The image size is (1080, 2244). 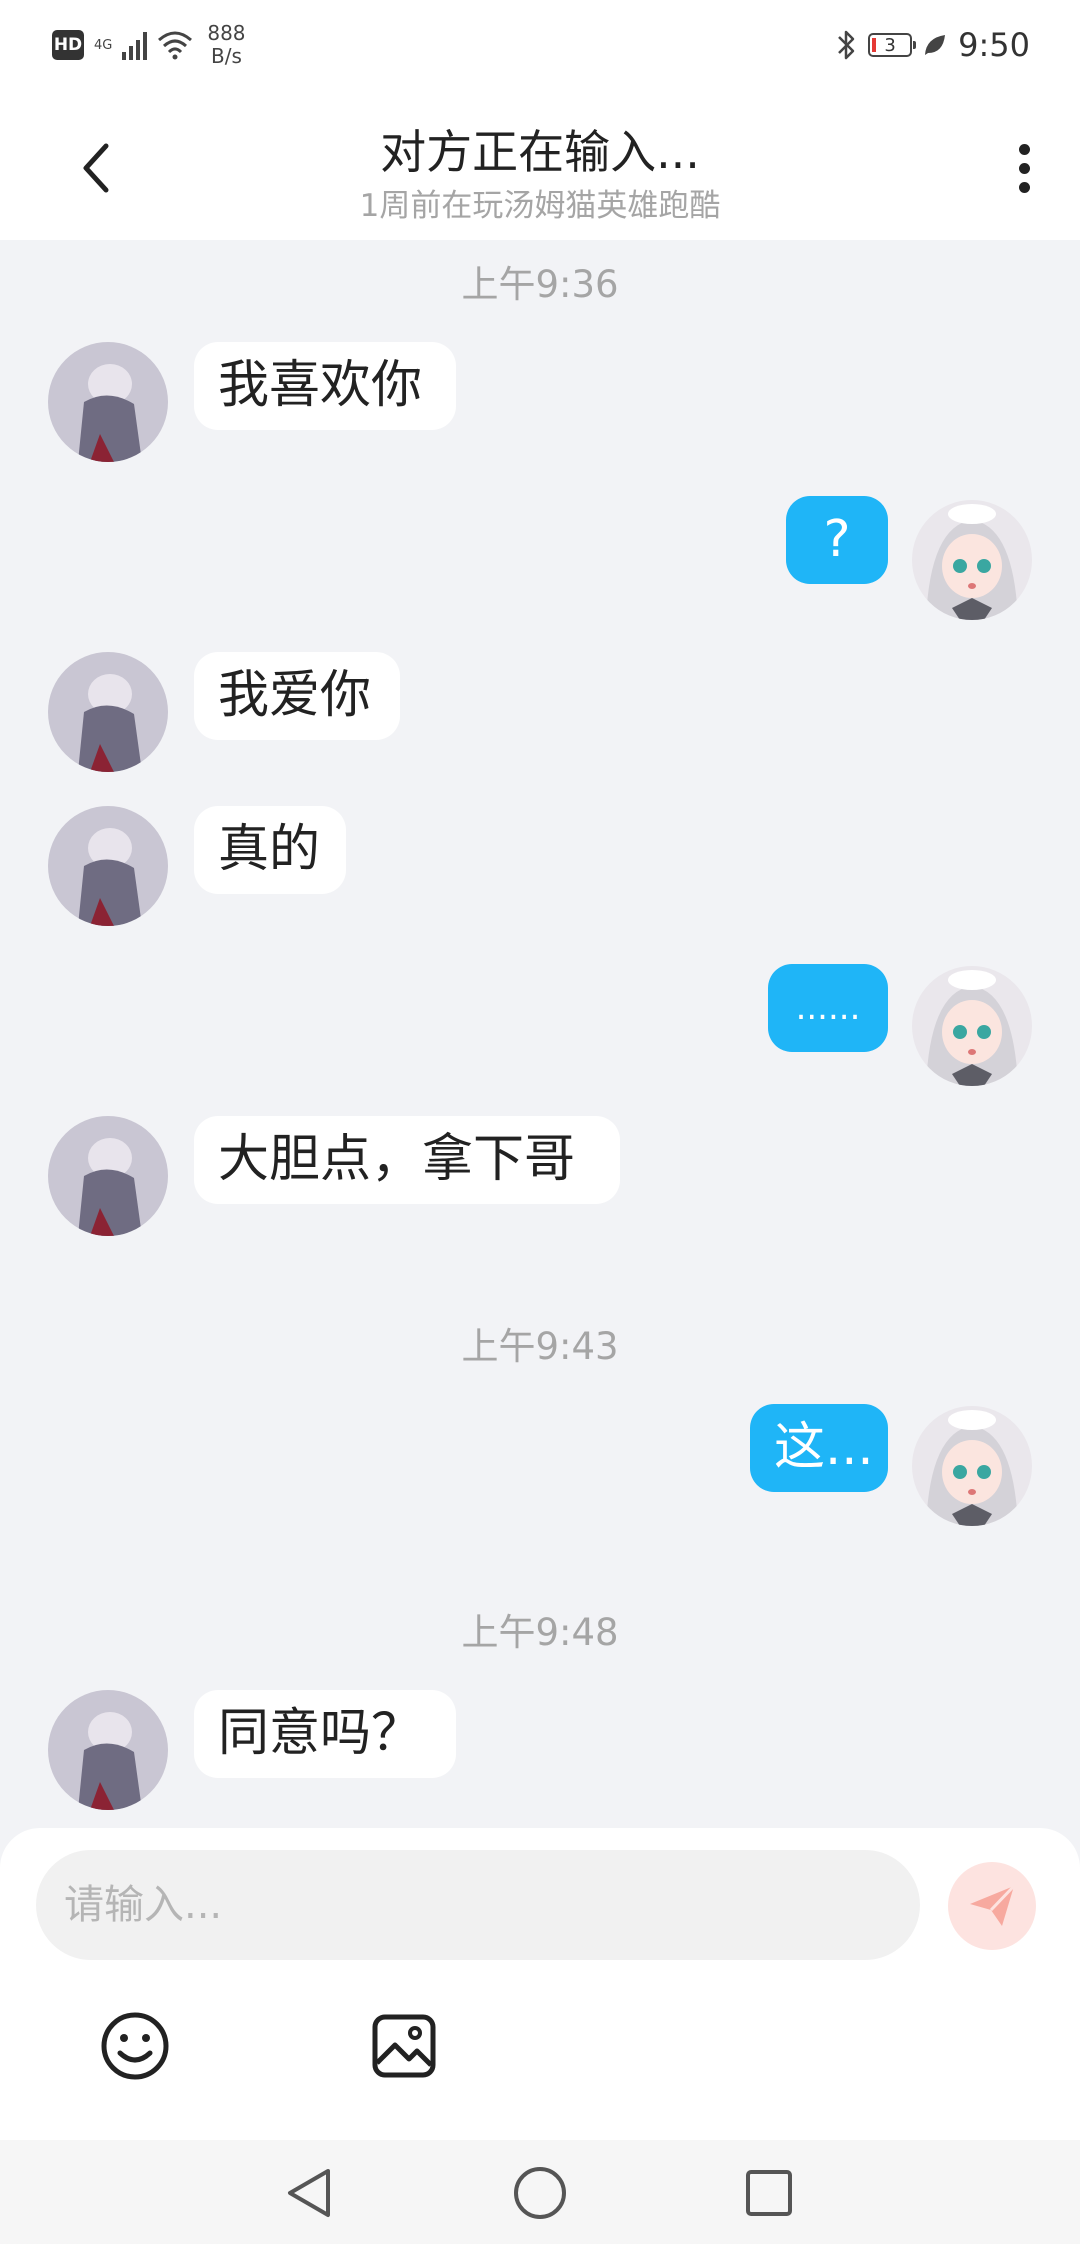 I want to click on square-recent-icon, so click(x=769, y=2193).